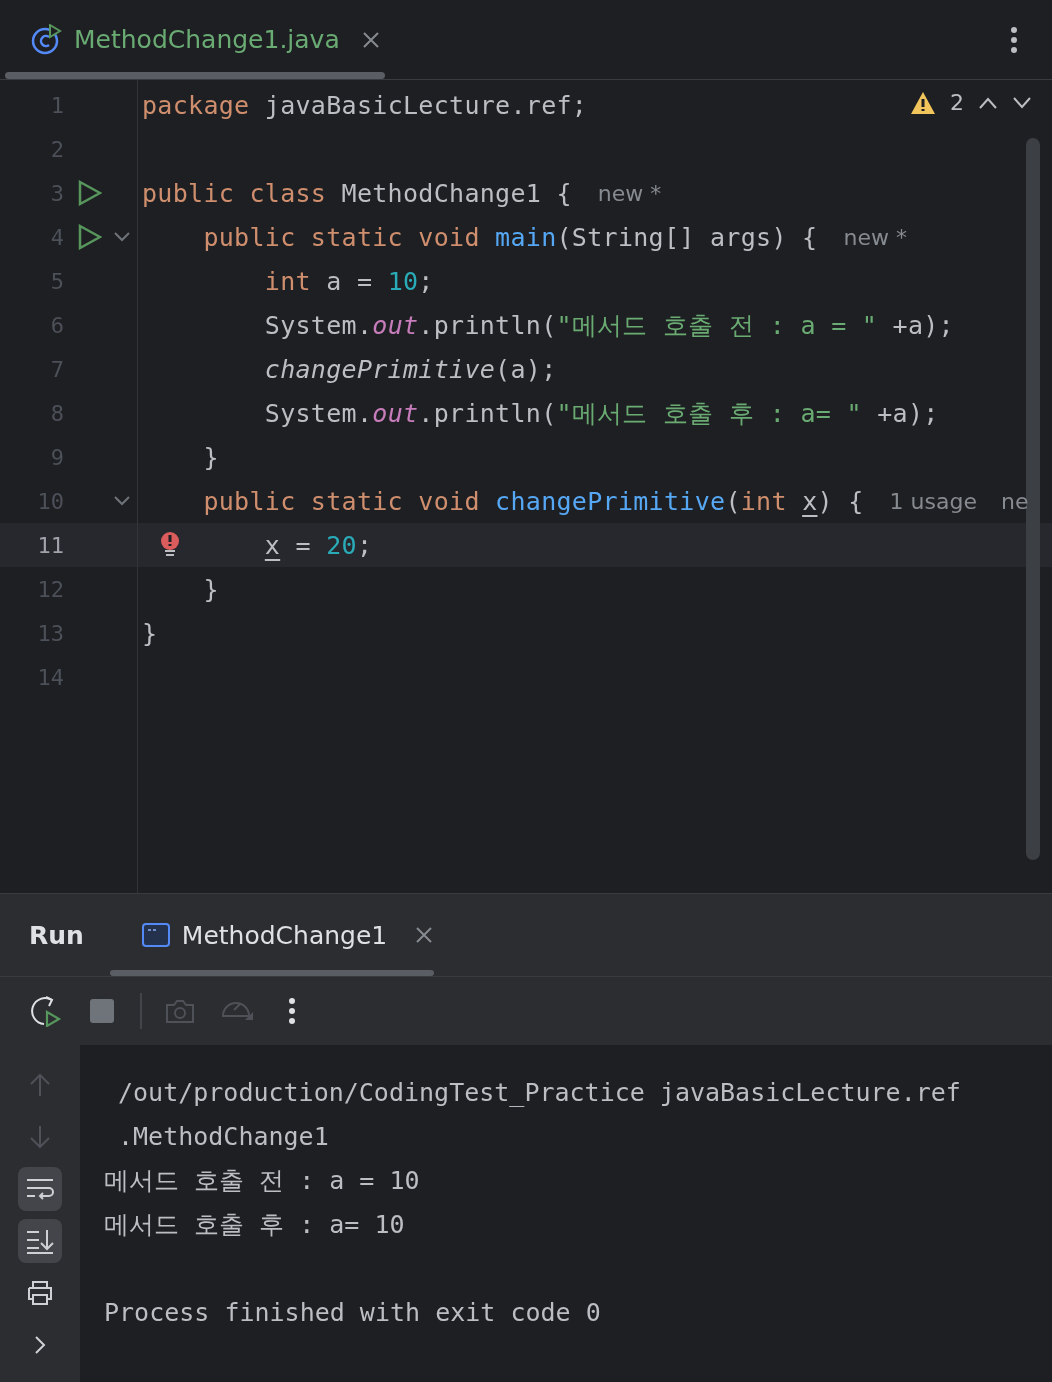 The height and width of the screenshot is (1382, 1052). What do you see at coordinates (988, 102) in the screenshot?
I see `previous-icon` at bounding box center [988, 102].